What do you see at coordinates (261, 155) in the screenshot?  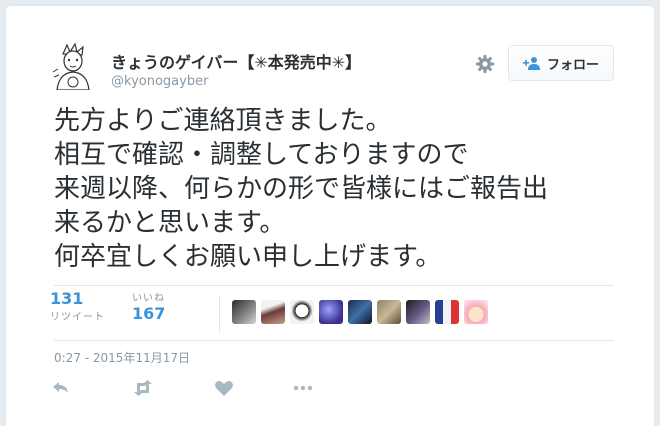 I see `tweet-text-line: 相互で確認・調整しておりますので` at bounding box center [261, 155].